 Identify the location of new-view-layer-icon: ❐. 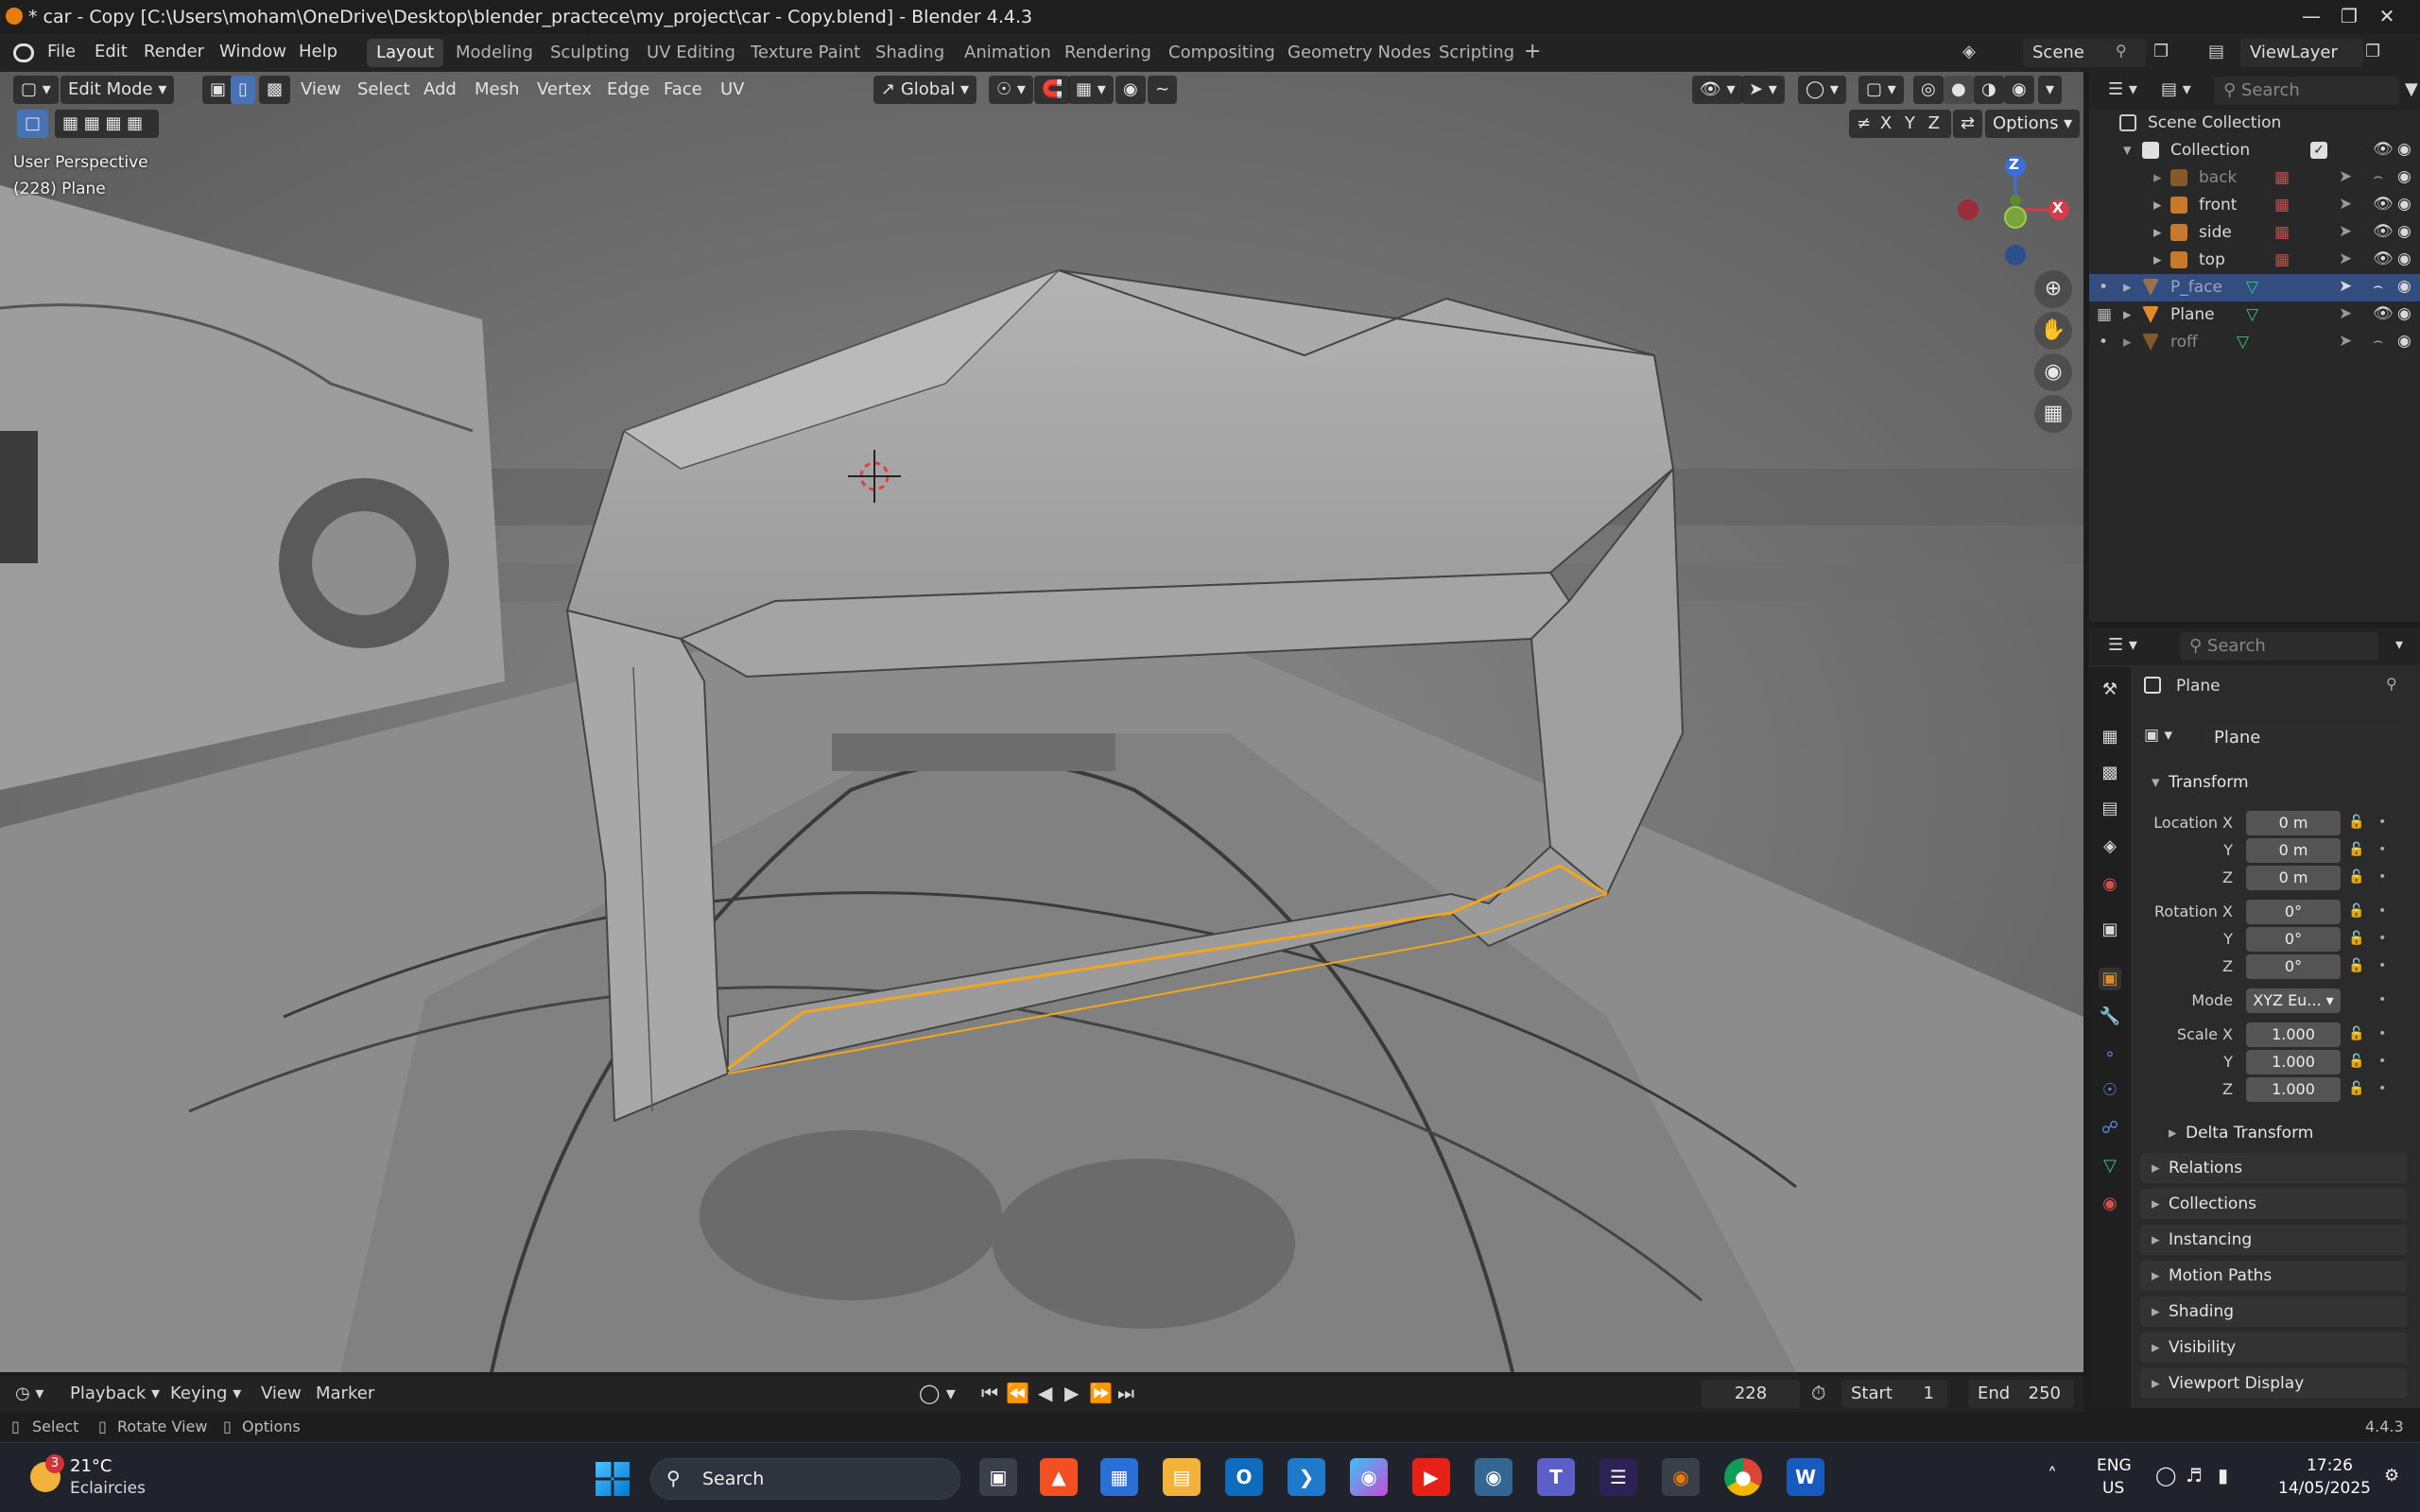
(2373, 51).